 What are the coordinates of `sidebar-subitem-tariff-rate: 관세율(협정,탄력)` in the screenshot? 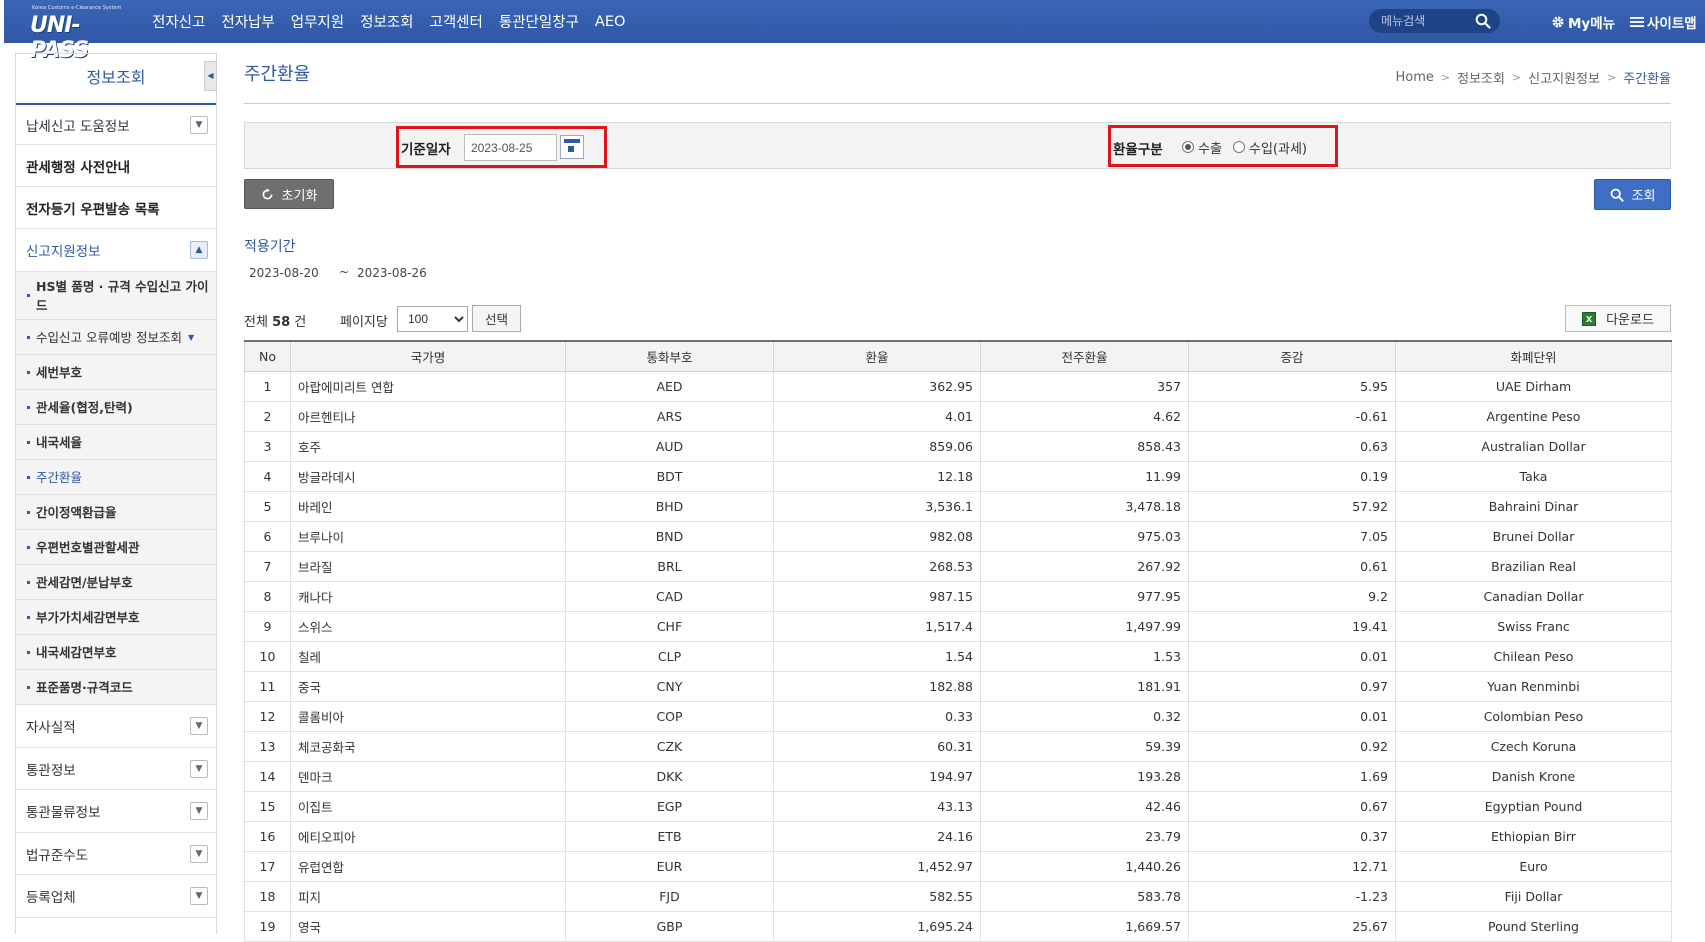 It's located at (116, 407).